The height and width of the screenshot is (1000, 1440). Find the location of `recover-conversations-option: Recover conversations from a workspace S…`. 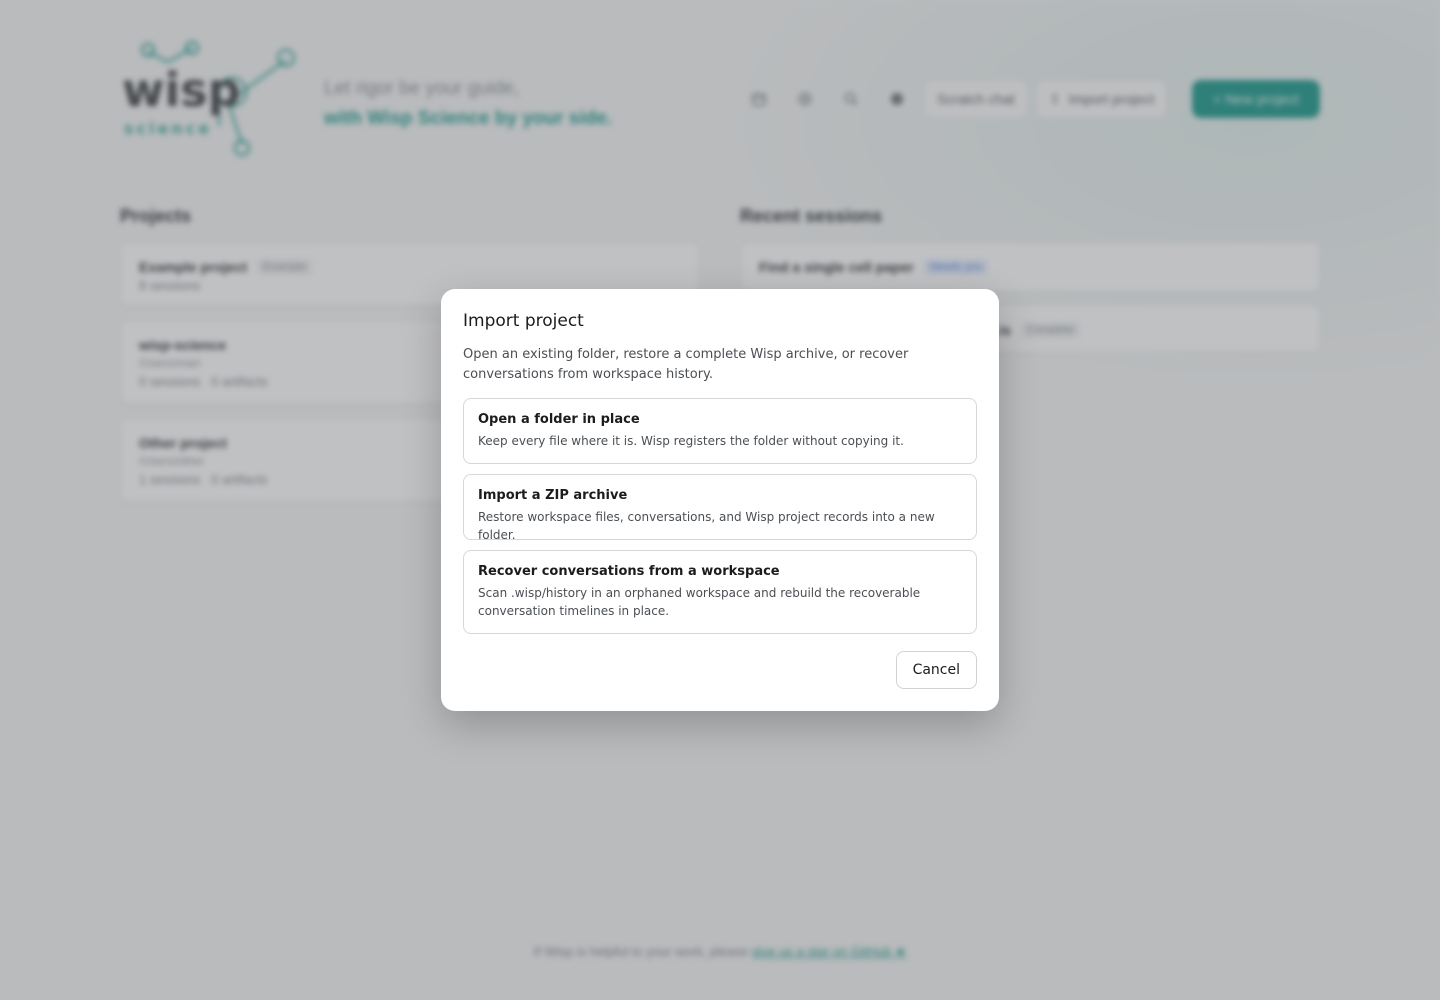

recover-conversations-option: Recover conversations from a workspace S… is located at coordinates (720, 592).